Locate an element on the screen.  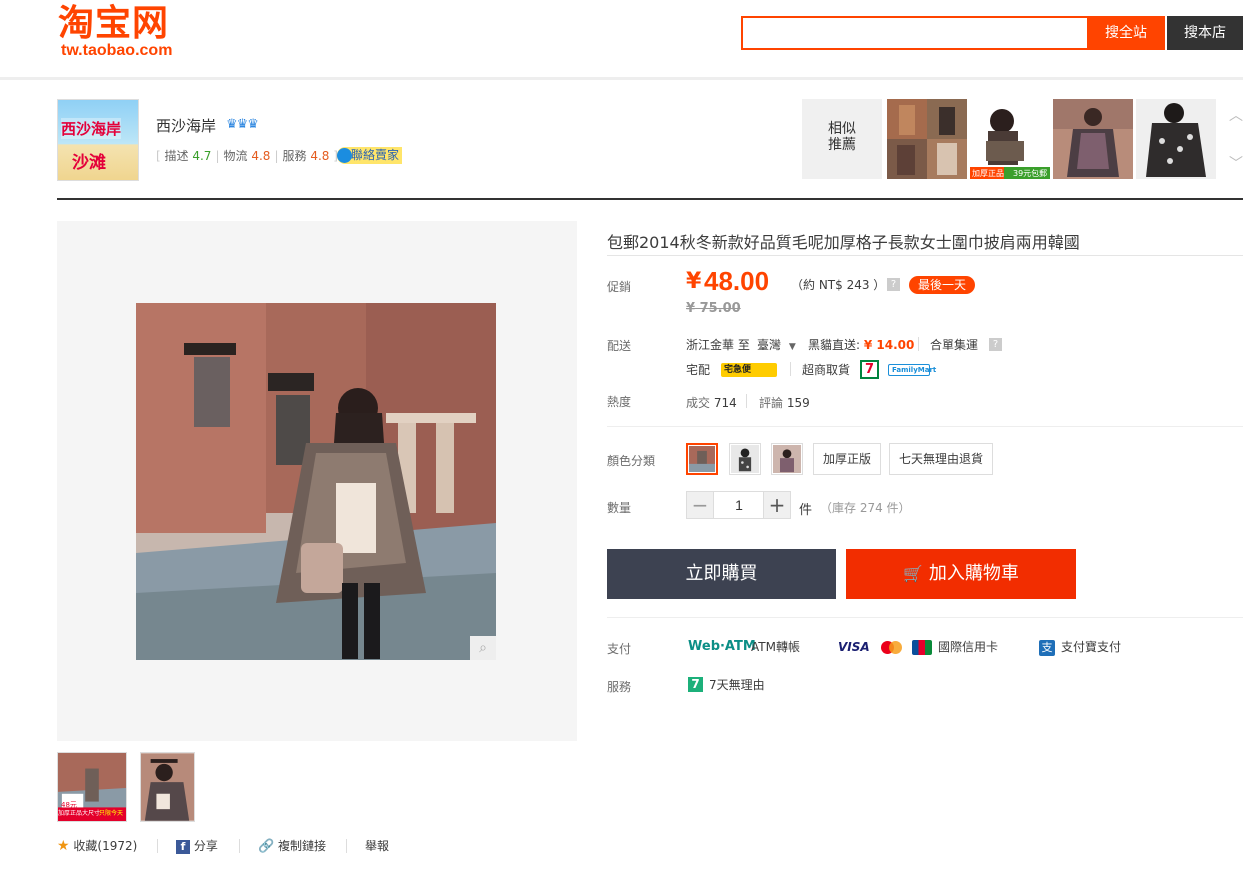
shop-scores: [ 描述 4.7 | 物流 4.8 | 服務 4.8 ] is located at coordinates (247, 155).